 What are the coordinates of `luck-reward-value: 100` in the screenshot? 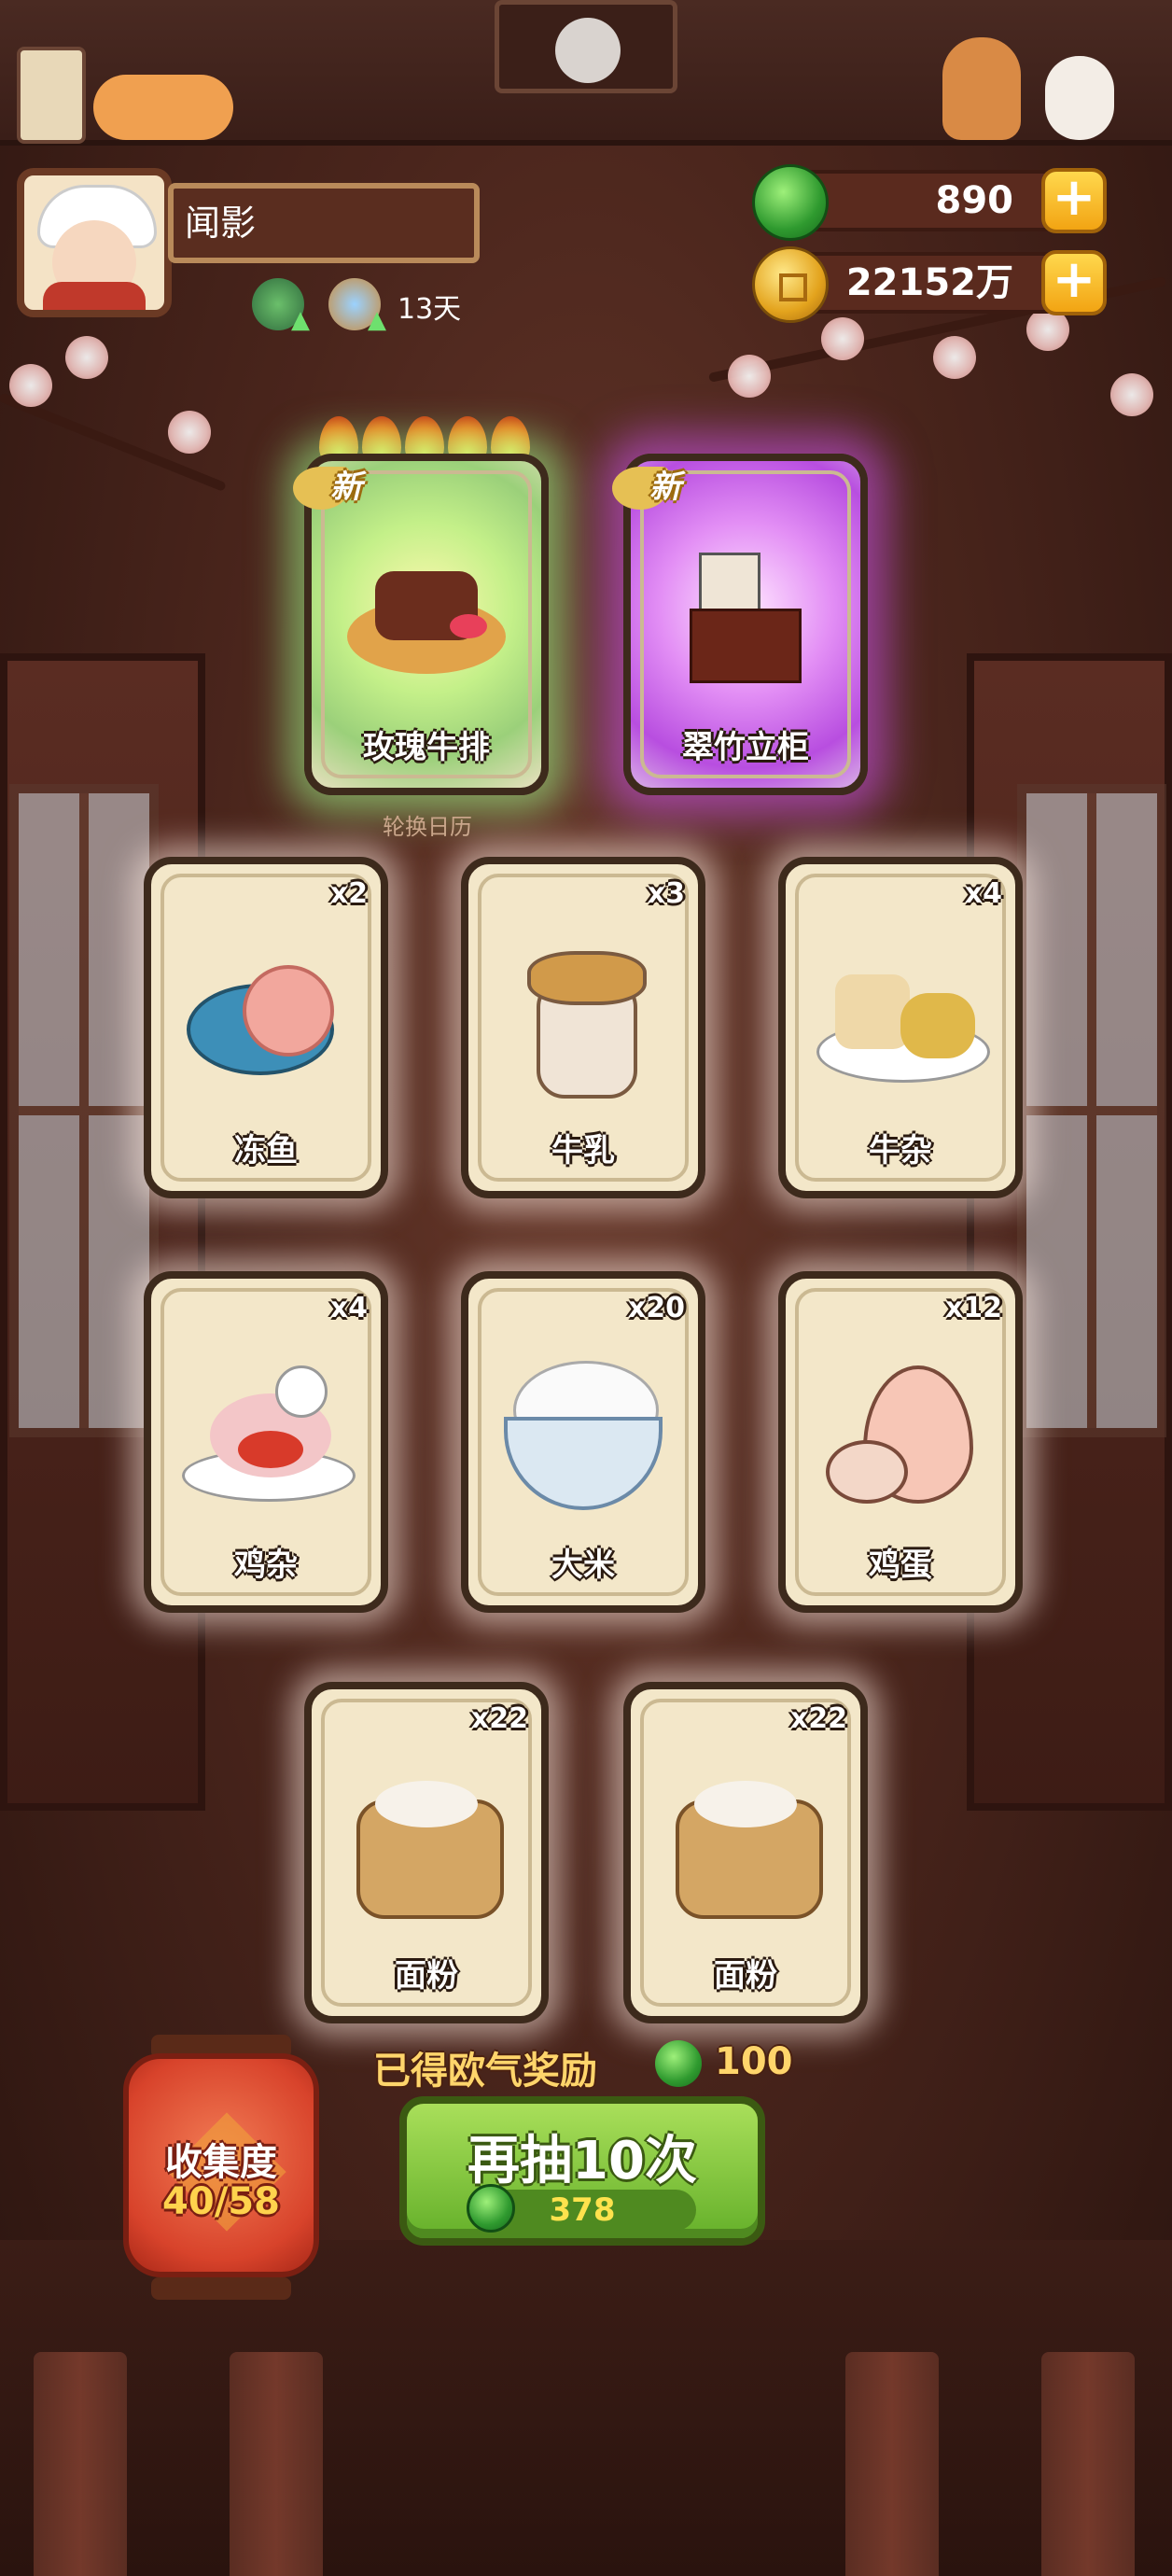 It's located at (754, 2061).